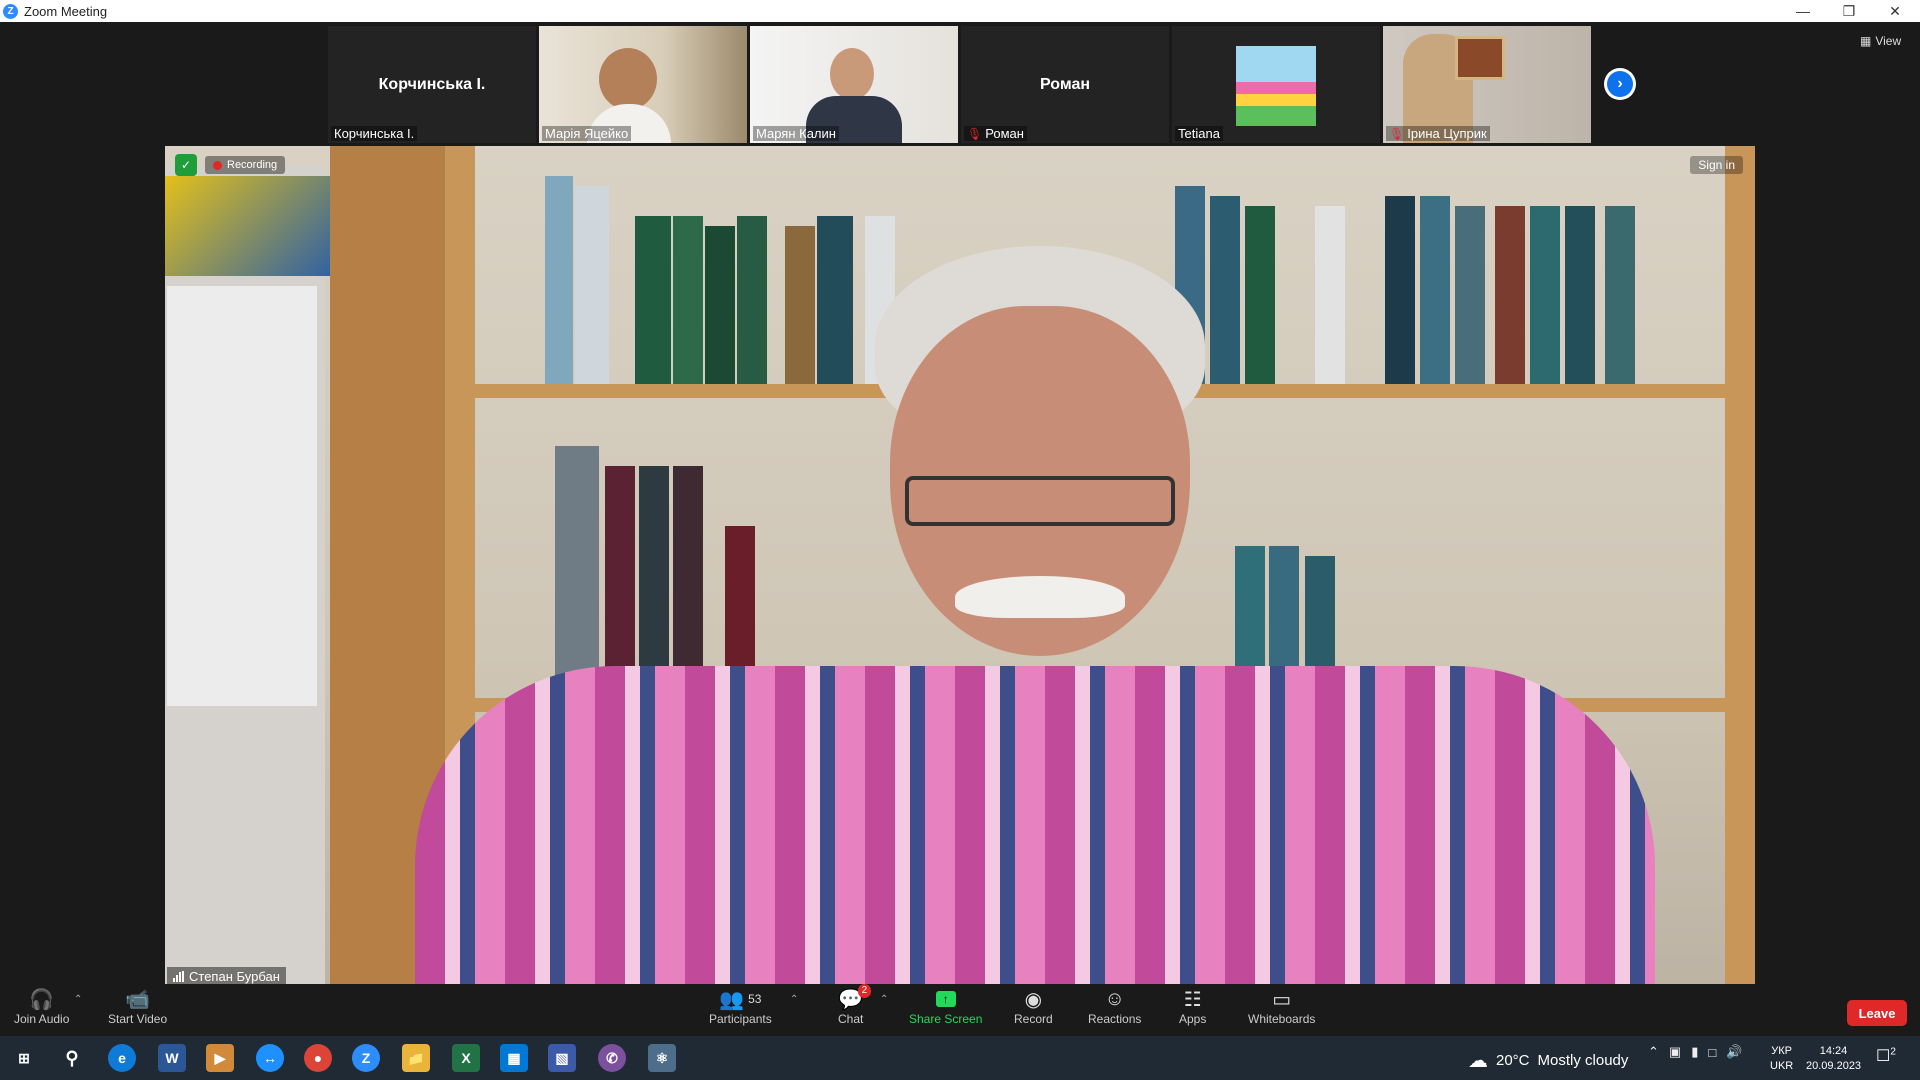  Describe the element at coordinates (1781, 1059) in the screenshot. I see `input-language-indicator: УКР UKR` at that location.